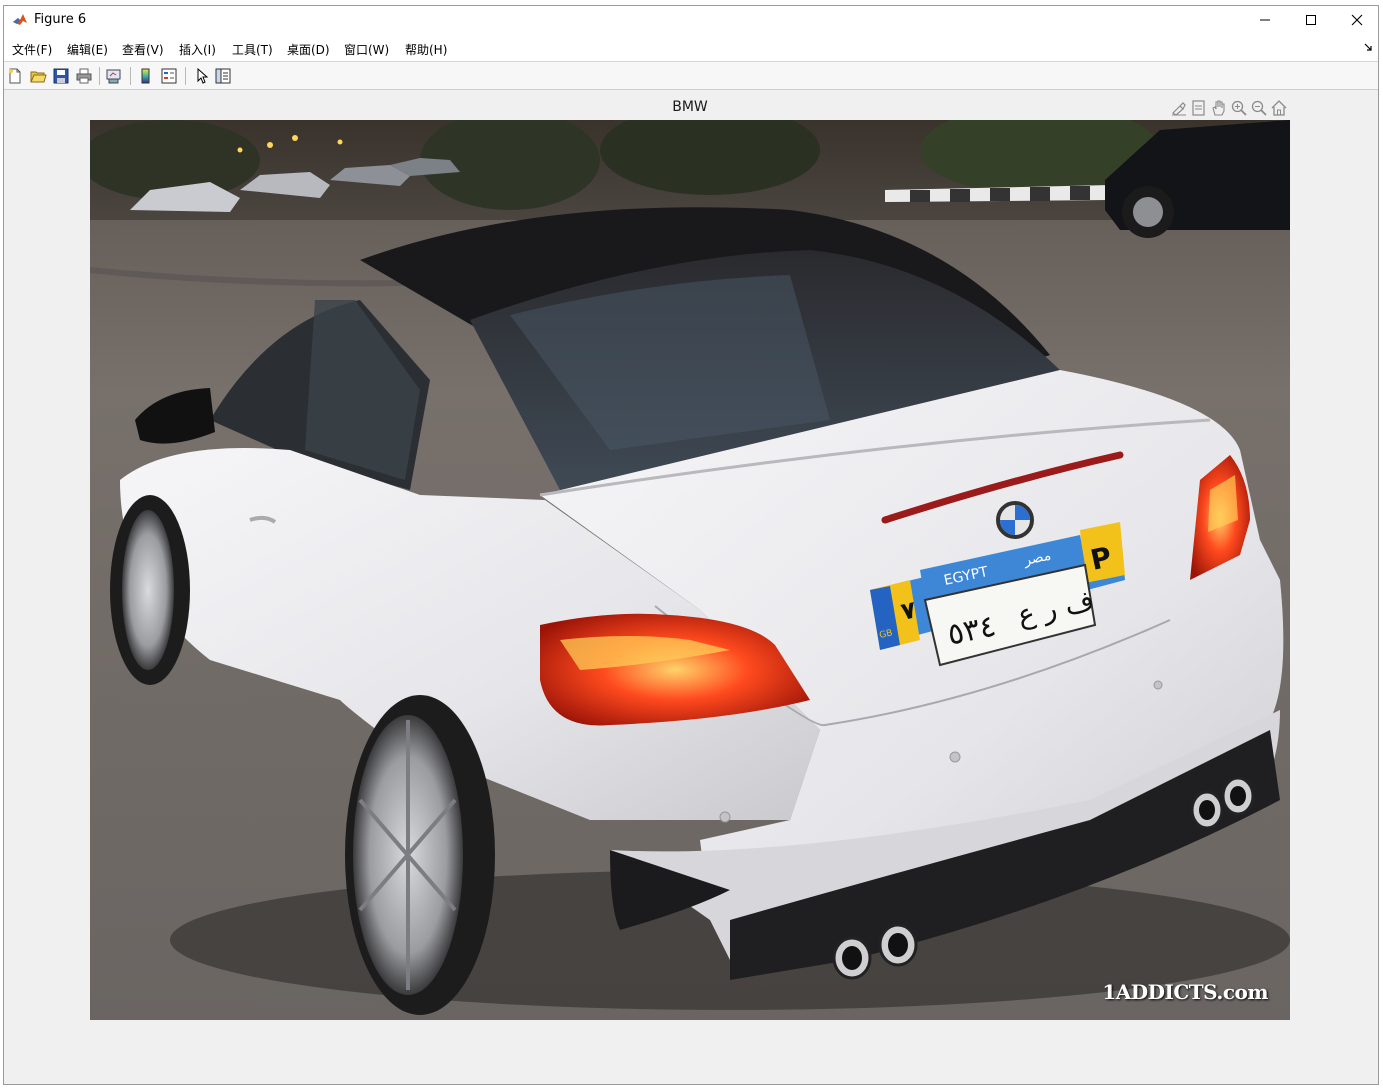  What do you see at coordinates (60, 19) in the screenshot?
I see `window-title: Figure 6` at bounding box center [60, 19].